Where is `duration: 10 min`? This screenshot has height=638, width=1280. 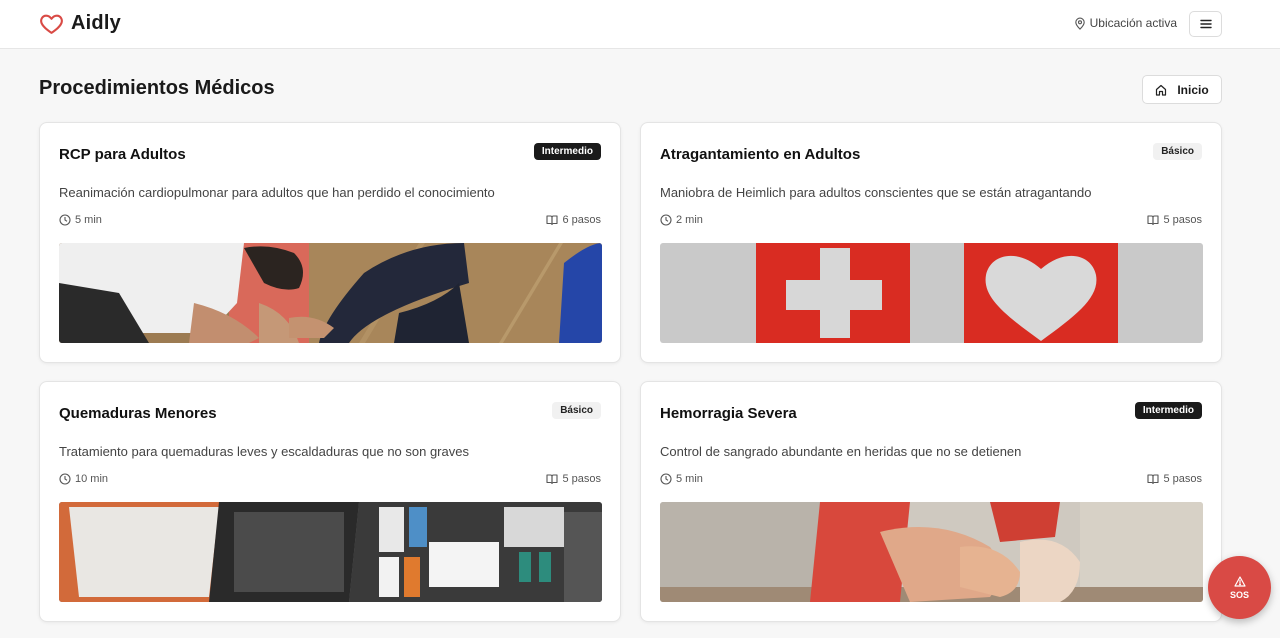
duration: 10 min is located at coordinates (83, 479).